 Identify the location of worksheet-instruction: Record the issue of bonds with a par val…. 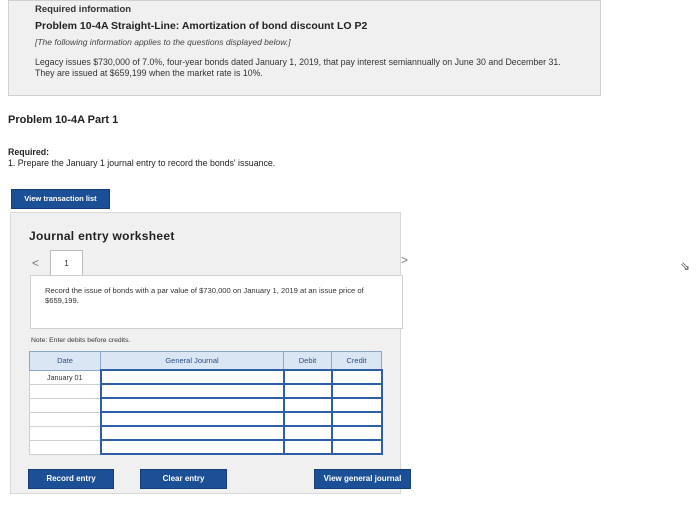
(216, 302).